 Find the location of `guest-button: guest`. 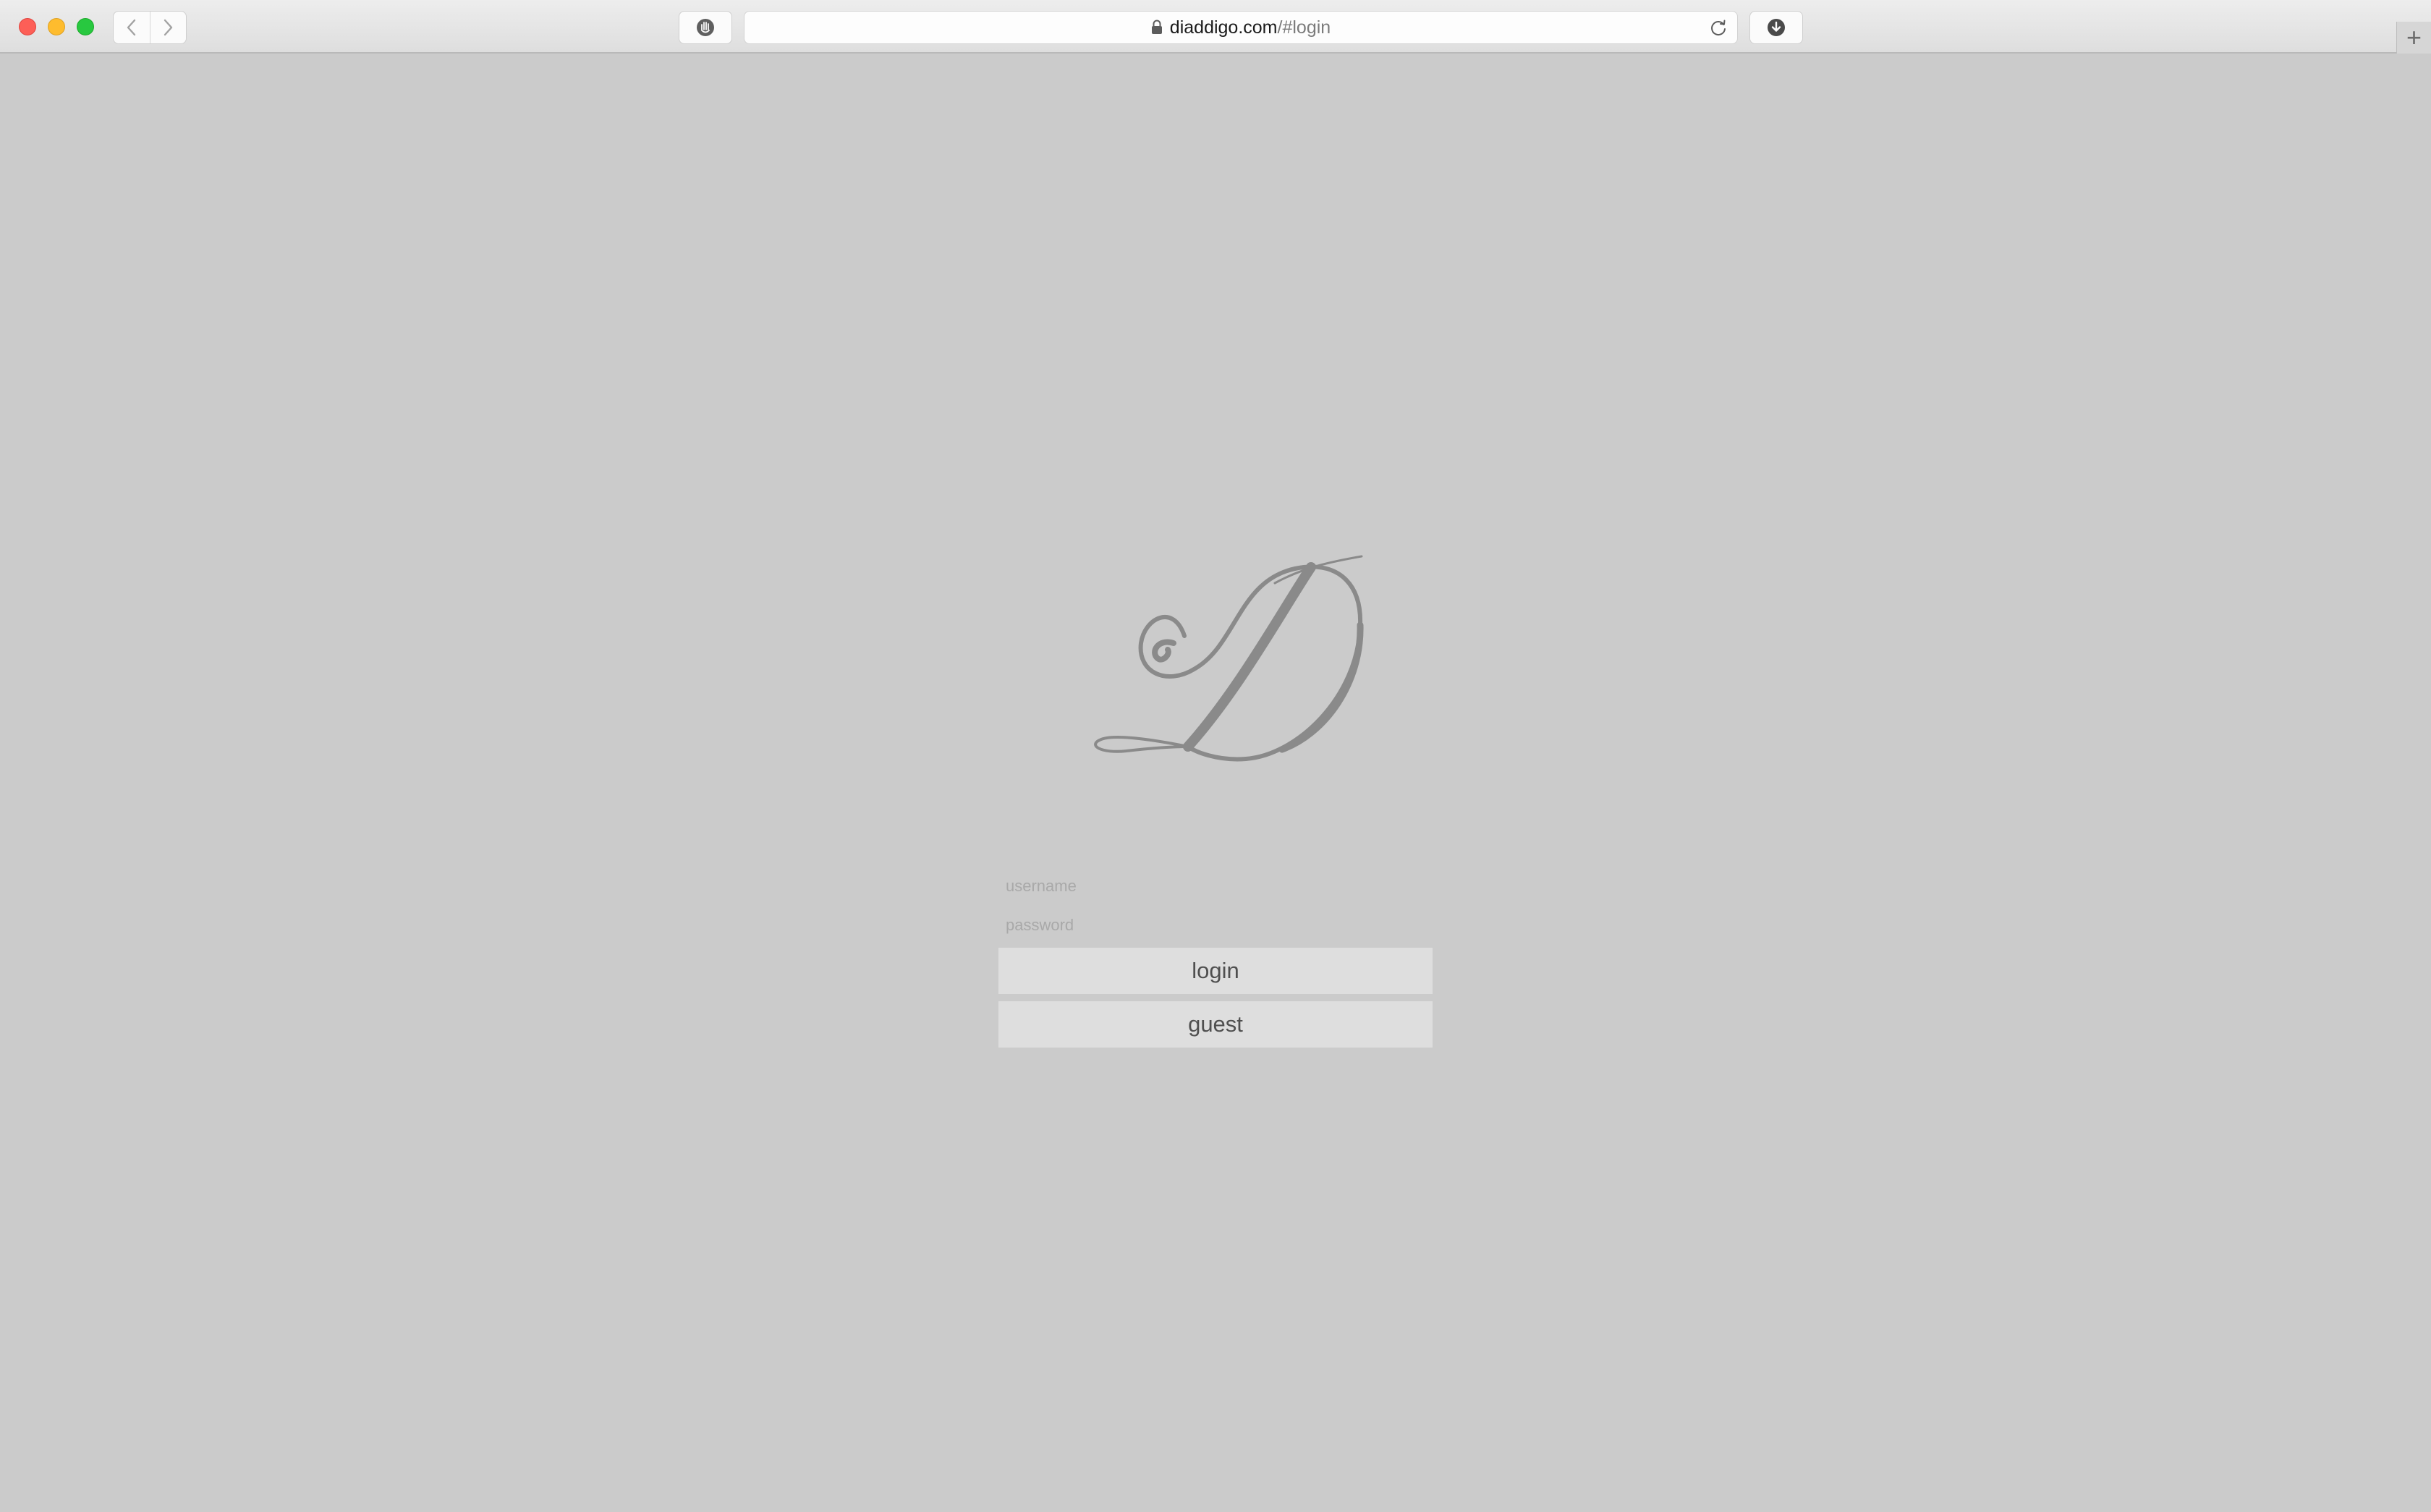

guest-button: guest is located at coordinates (1215, 1024).